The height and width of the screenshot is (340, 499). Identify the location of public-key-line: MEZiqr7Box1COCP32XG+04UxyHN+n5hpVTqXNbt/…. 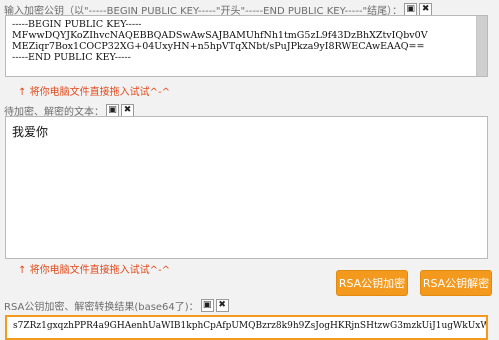
(218, 46).